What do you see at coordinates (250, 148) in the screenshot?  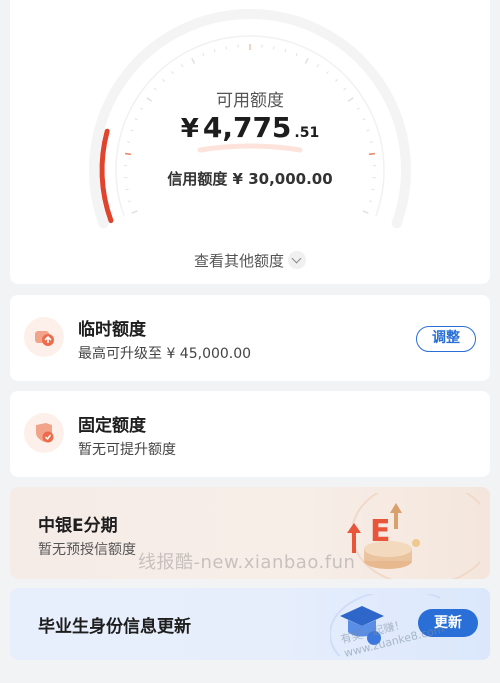 I see `amount-underline` at bounding box center [250, 148].